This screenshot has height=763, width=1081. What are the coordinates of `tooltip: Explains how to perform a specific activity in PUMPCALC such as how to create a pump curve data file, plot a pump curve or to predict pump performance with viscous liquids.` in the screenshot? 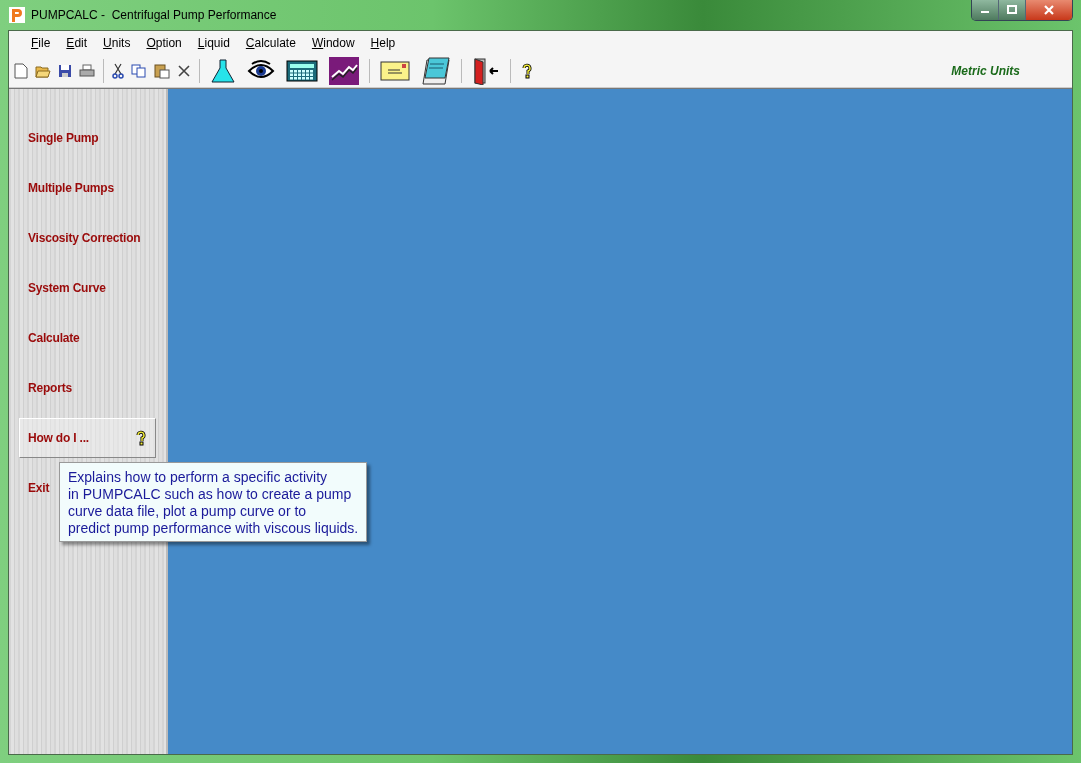 It's located at (213, 502).